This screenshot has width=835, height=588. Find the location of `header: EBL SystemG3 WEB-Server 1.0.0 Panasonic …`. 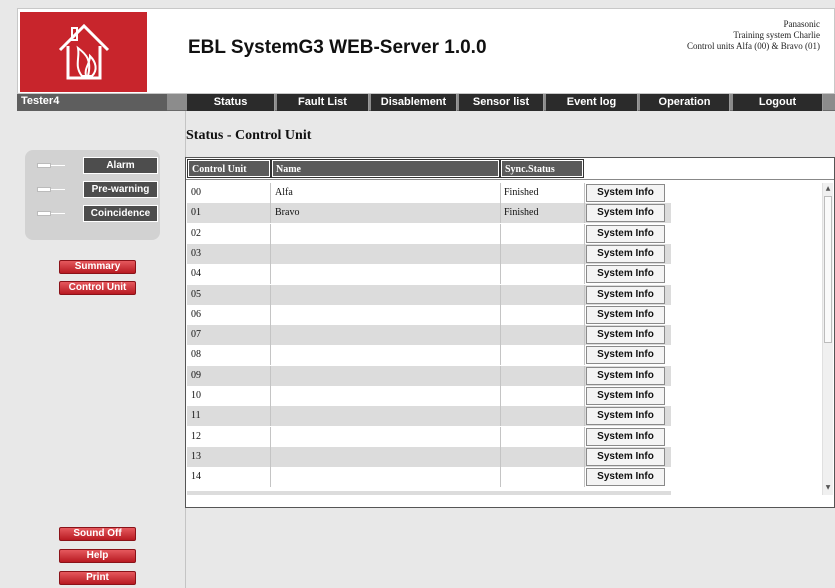

header: EBL SystemG3 WEB-Server 1.0.0 Panasonic … is located at coordinates (426, 51).